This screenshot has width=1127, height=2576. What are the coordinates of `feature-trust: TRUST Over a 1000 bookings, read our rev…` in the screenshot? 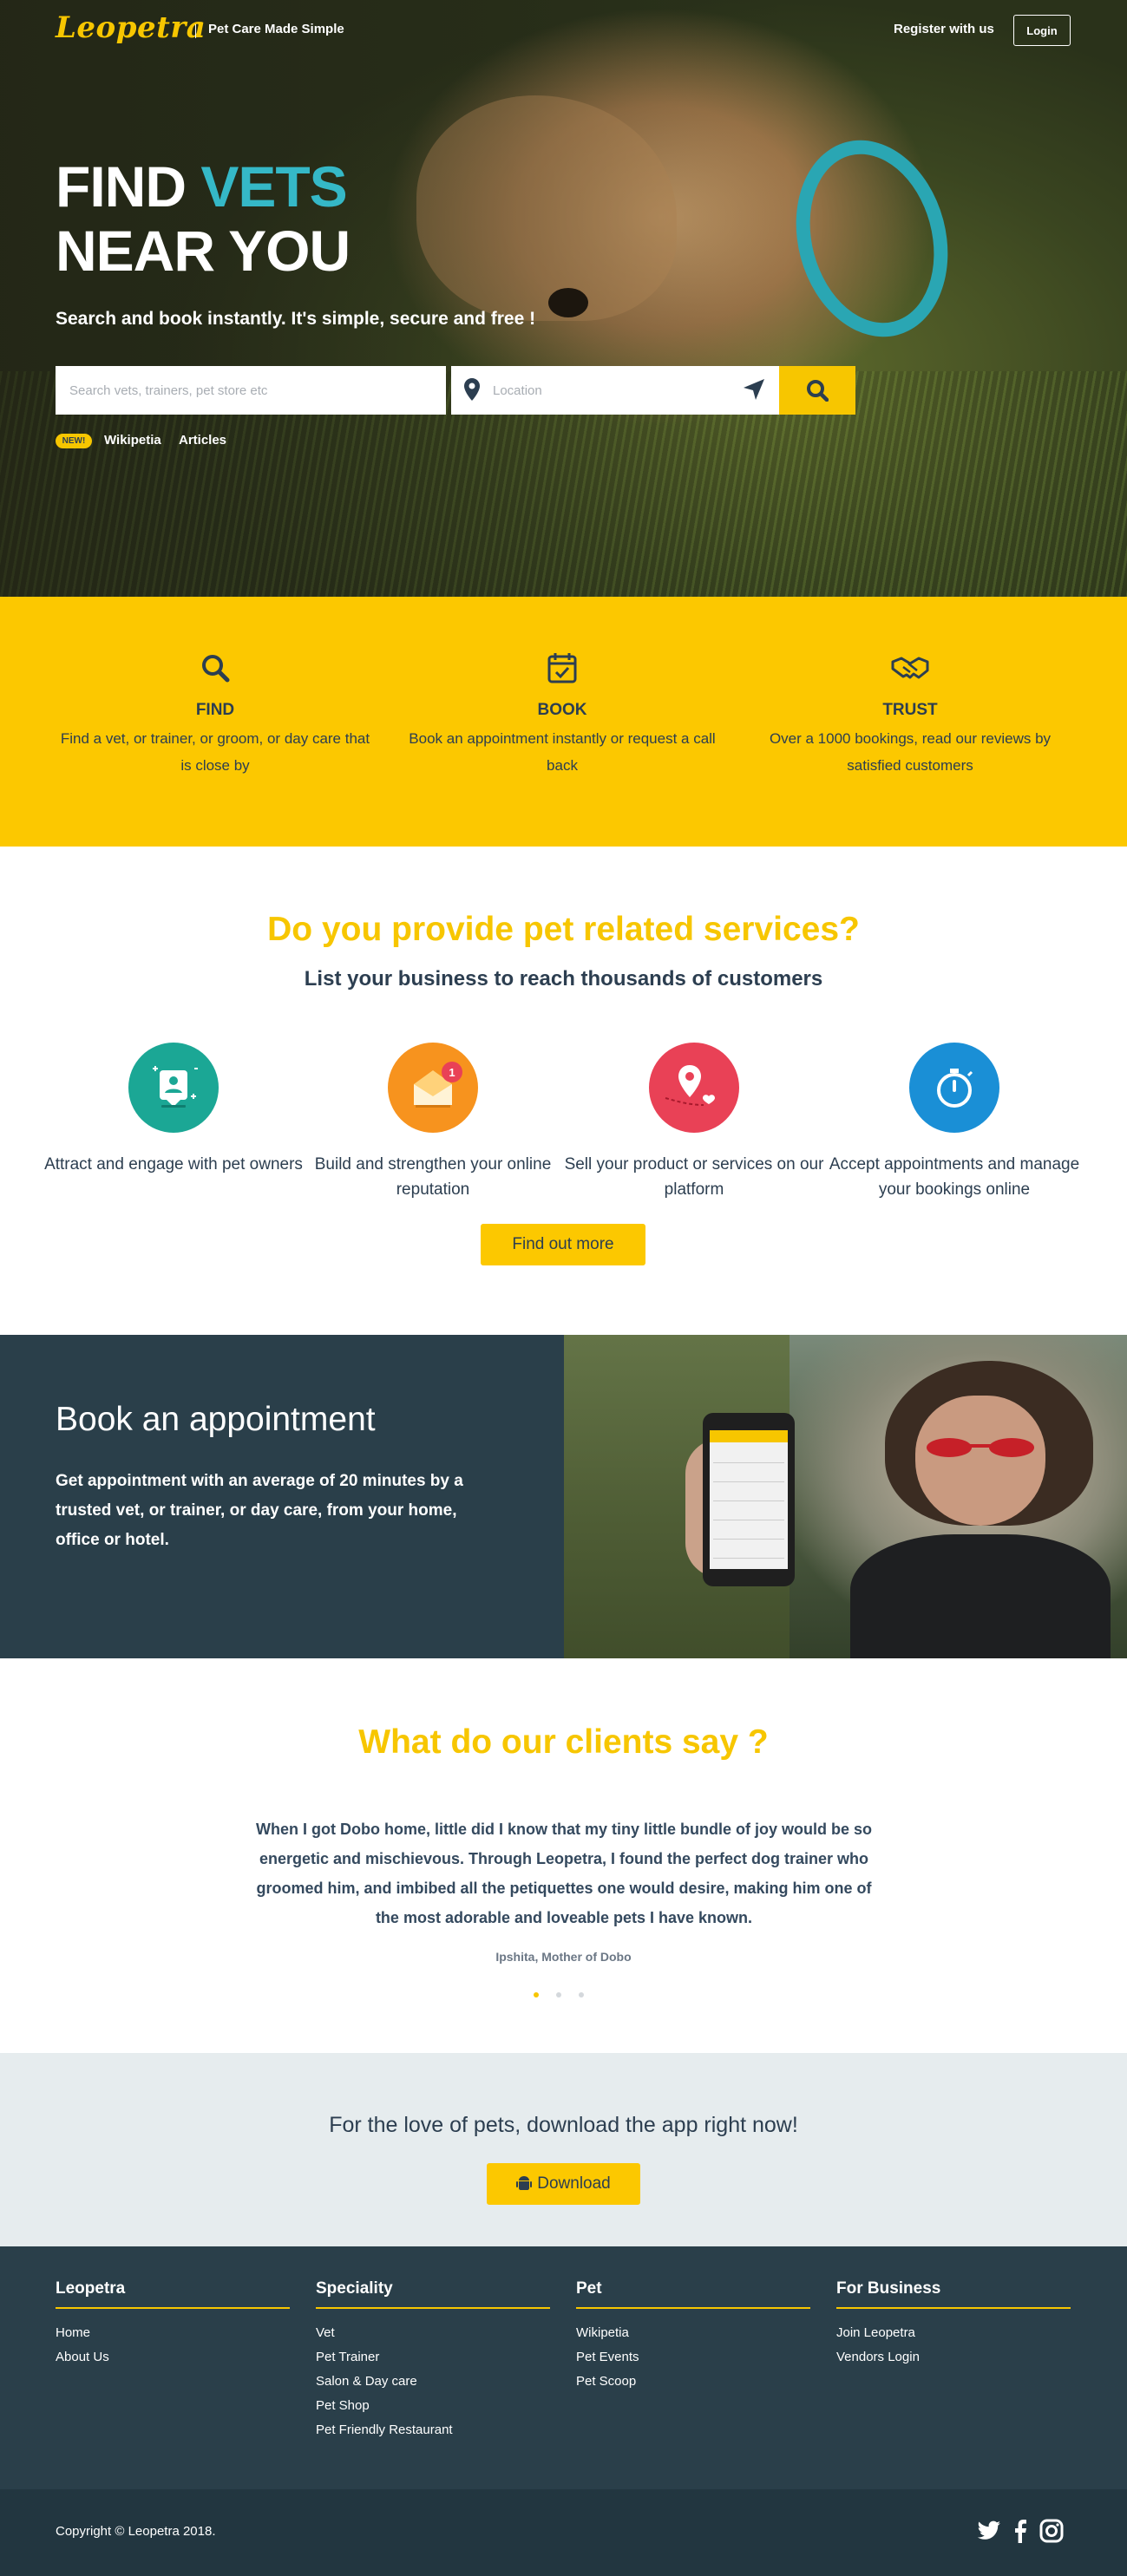 It's located at (910, 714).